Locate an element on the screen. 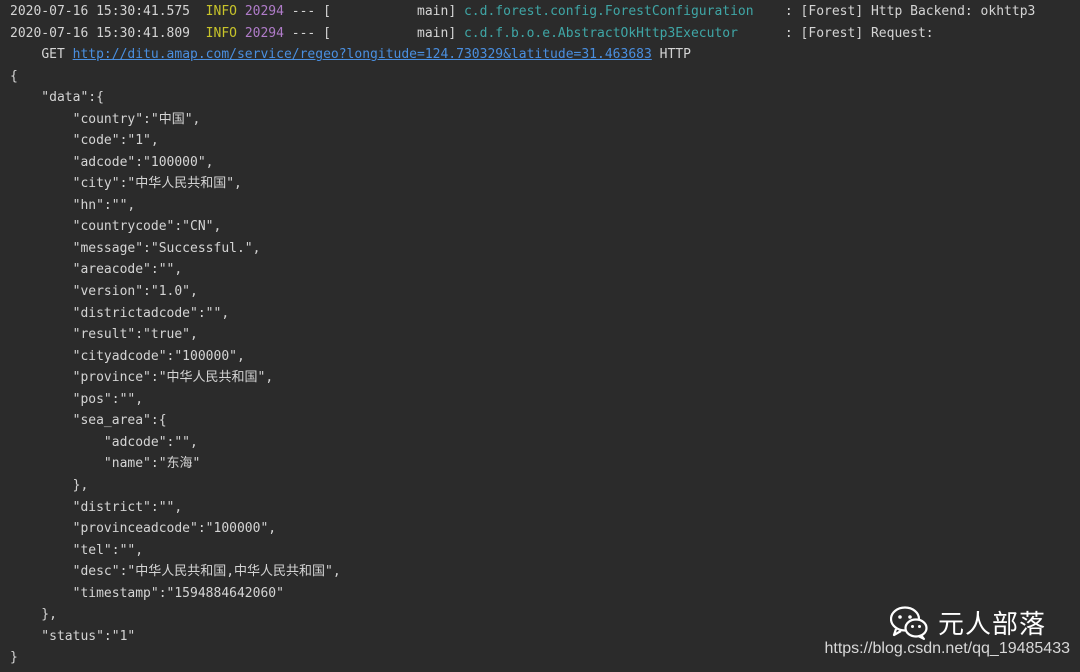  json-line: "hn":"", is located at coordinates (73, 205).